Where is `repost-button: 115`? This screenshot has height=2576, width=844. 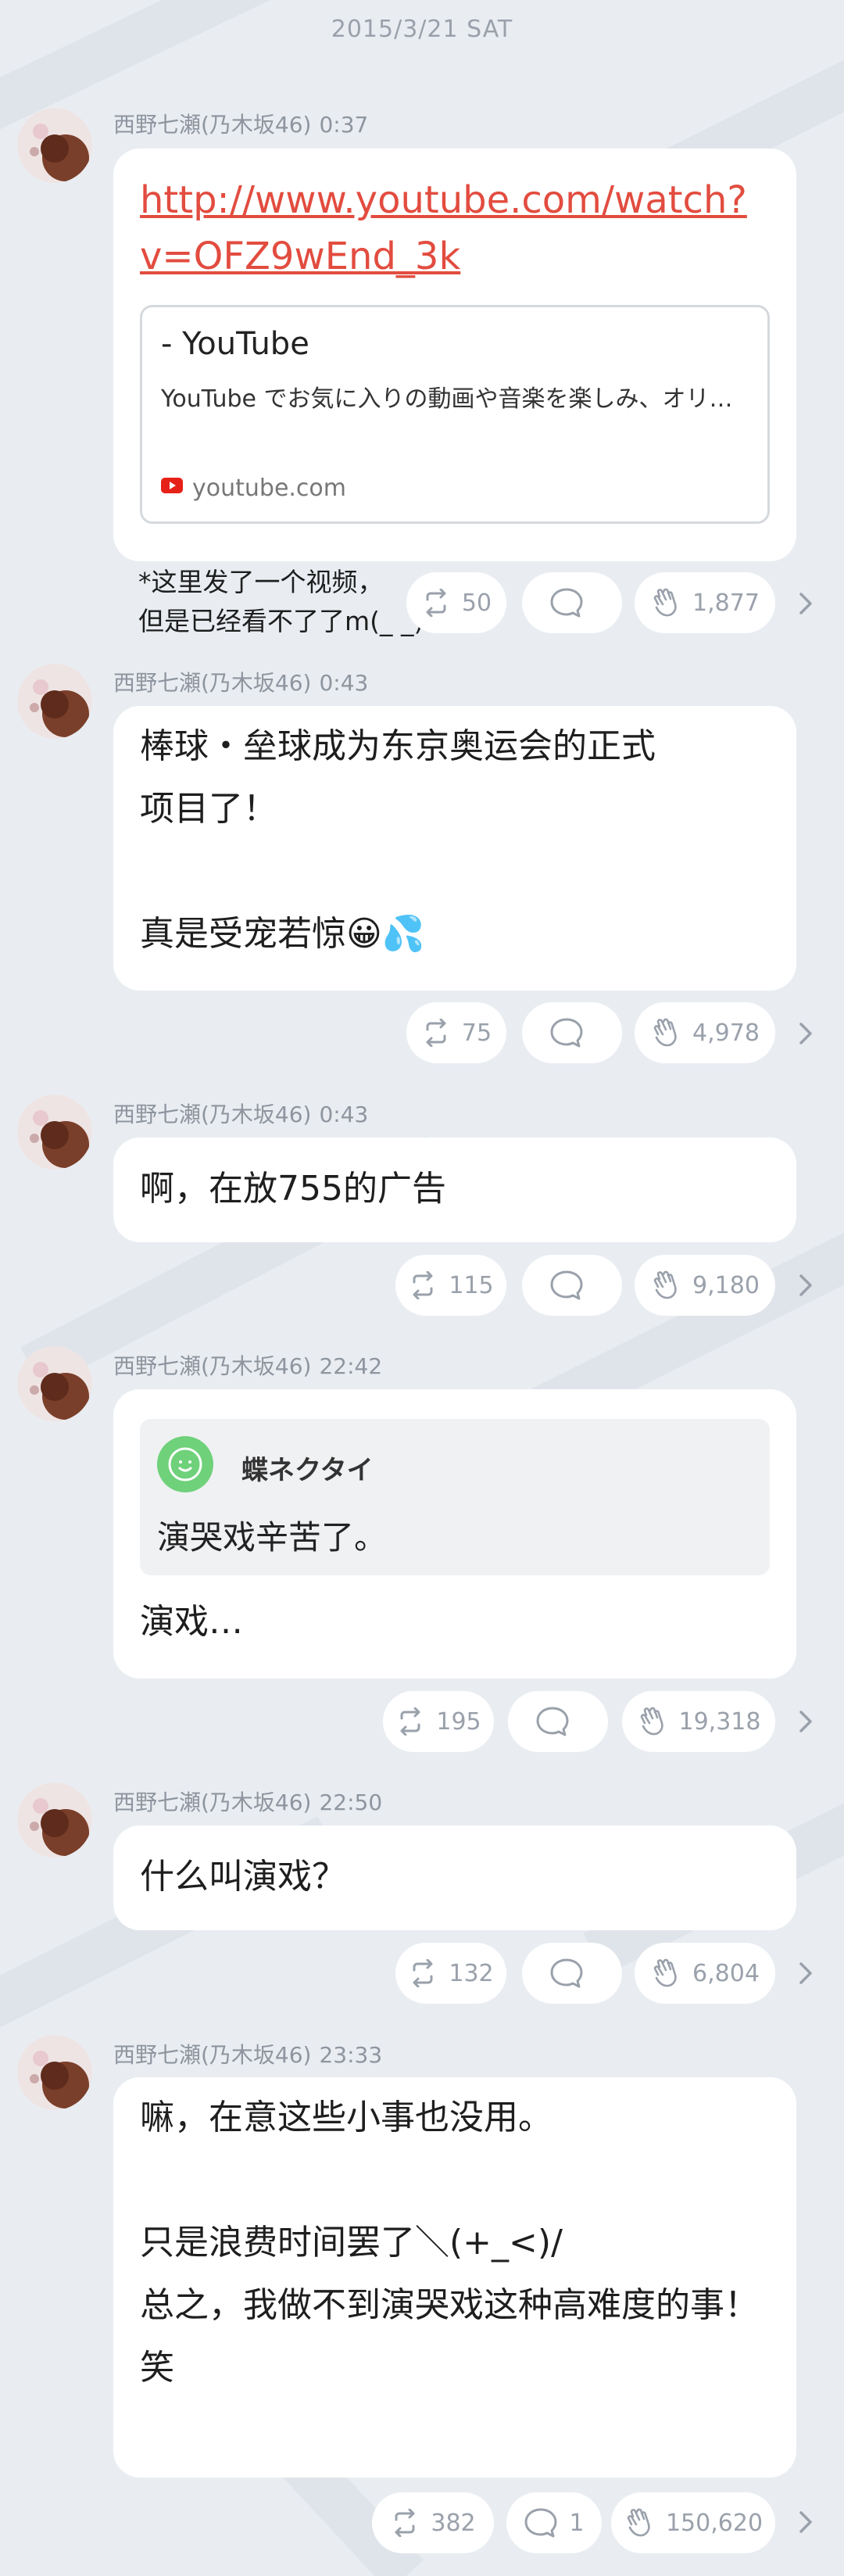
repost-button: 115 is located at coordinates (450, 1285).